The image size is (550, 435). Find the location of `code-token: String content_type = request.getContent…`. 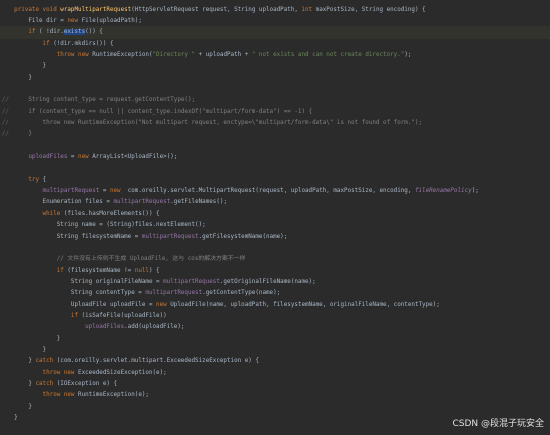

code-token: String content_type = request.getContent… is located at coordinates (98, 100).